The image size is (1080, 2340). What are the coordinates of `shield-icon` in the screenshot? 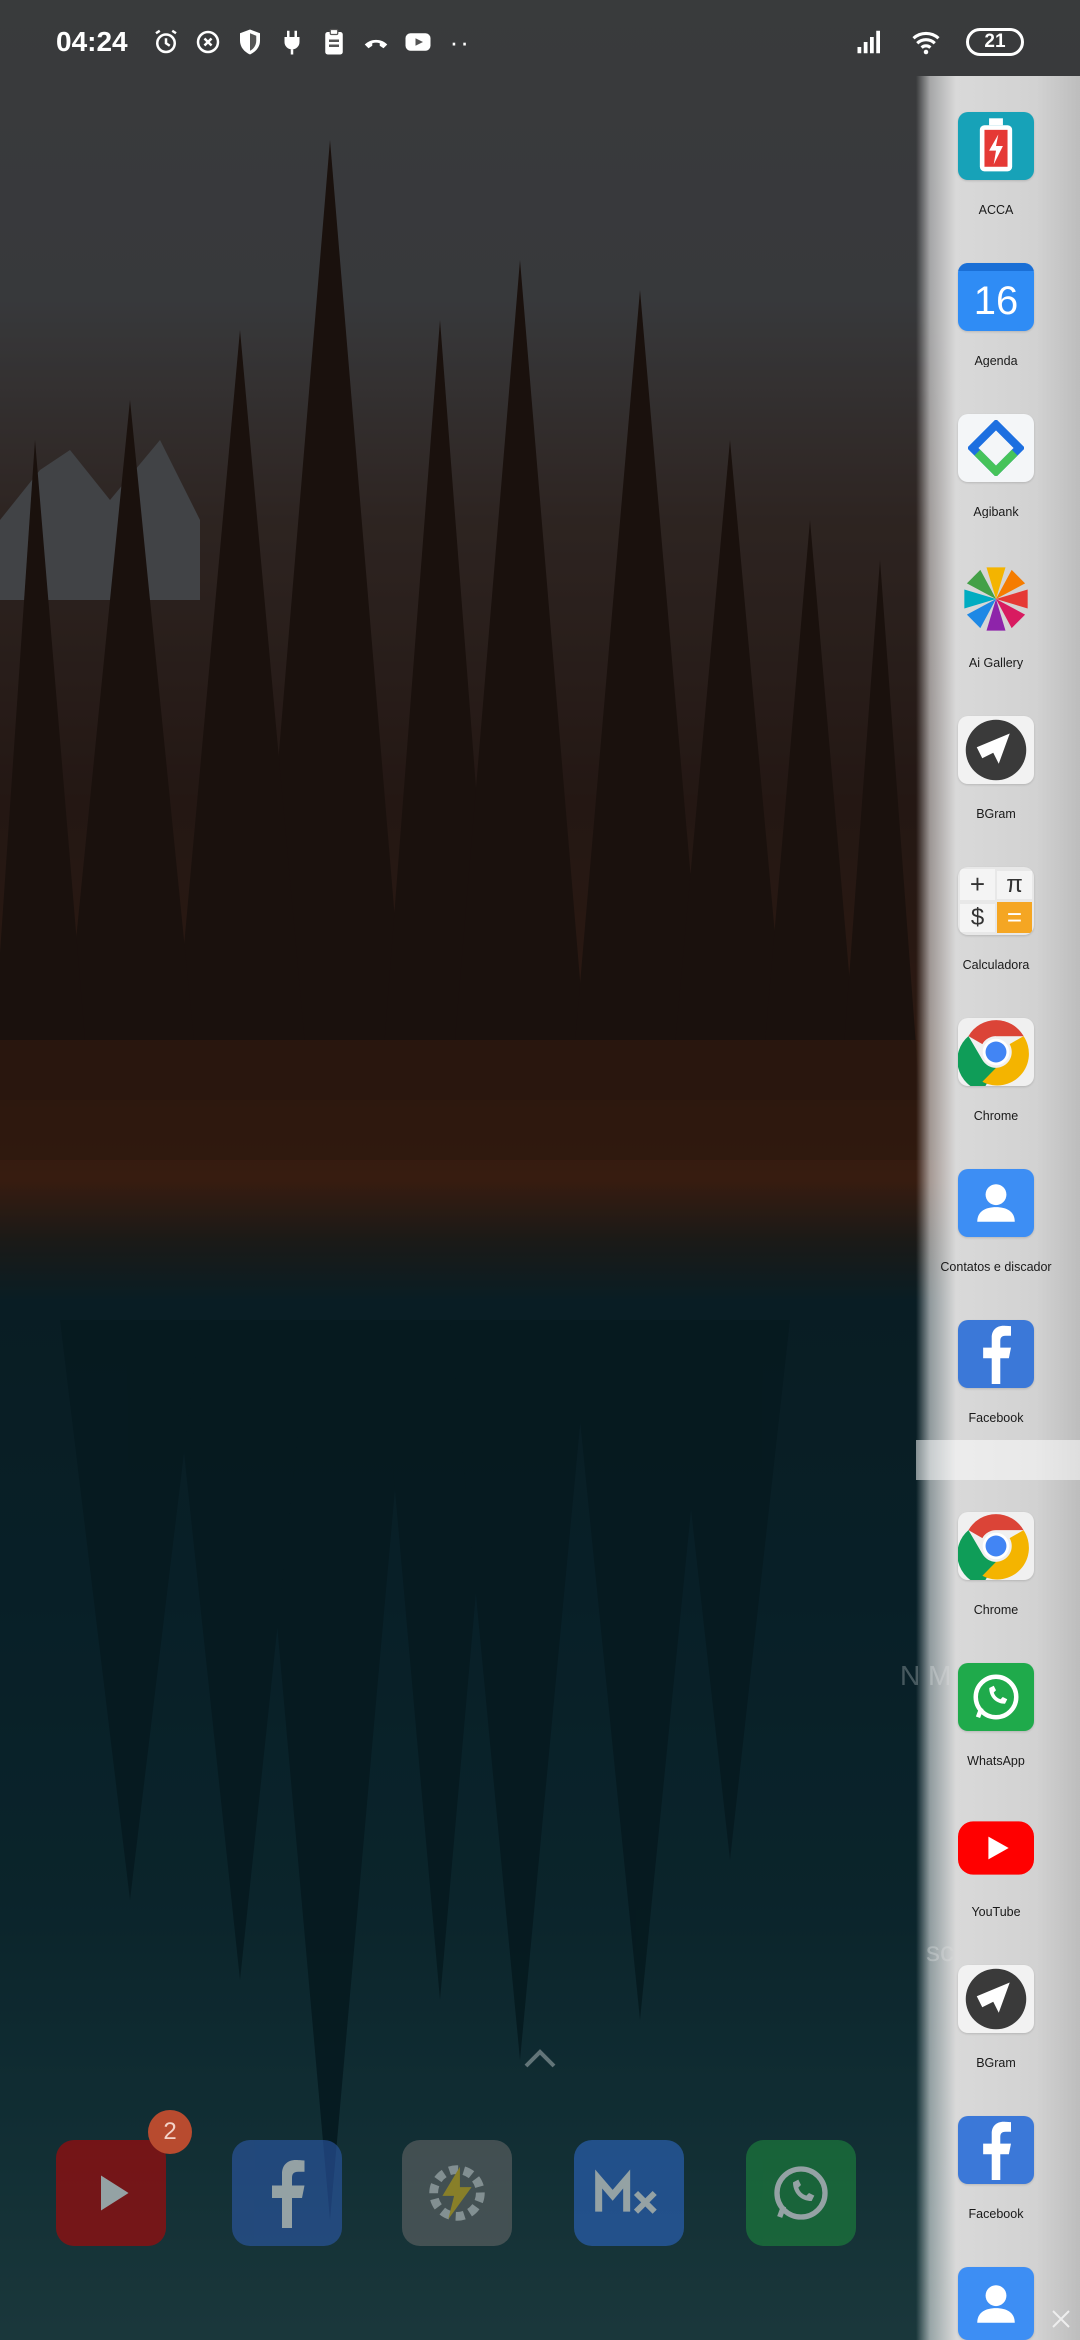 It's located at (250, 42).